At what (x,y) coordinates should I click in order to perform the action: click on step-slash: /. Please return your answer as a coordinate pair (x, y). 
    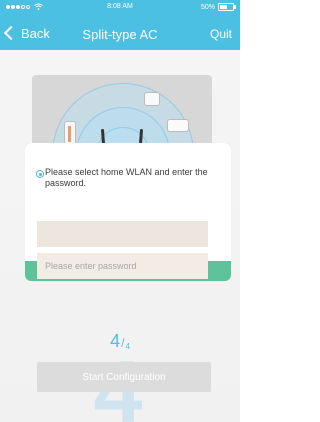
    Looking at the image, I should click on (123, 343).